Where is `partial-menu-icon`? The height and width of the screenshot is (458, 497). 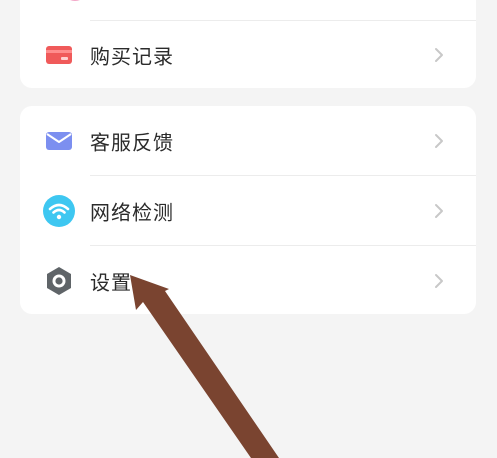
partial-menu-icon is located at coordinates (75, 0).